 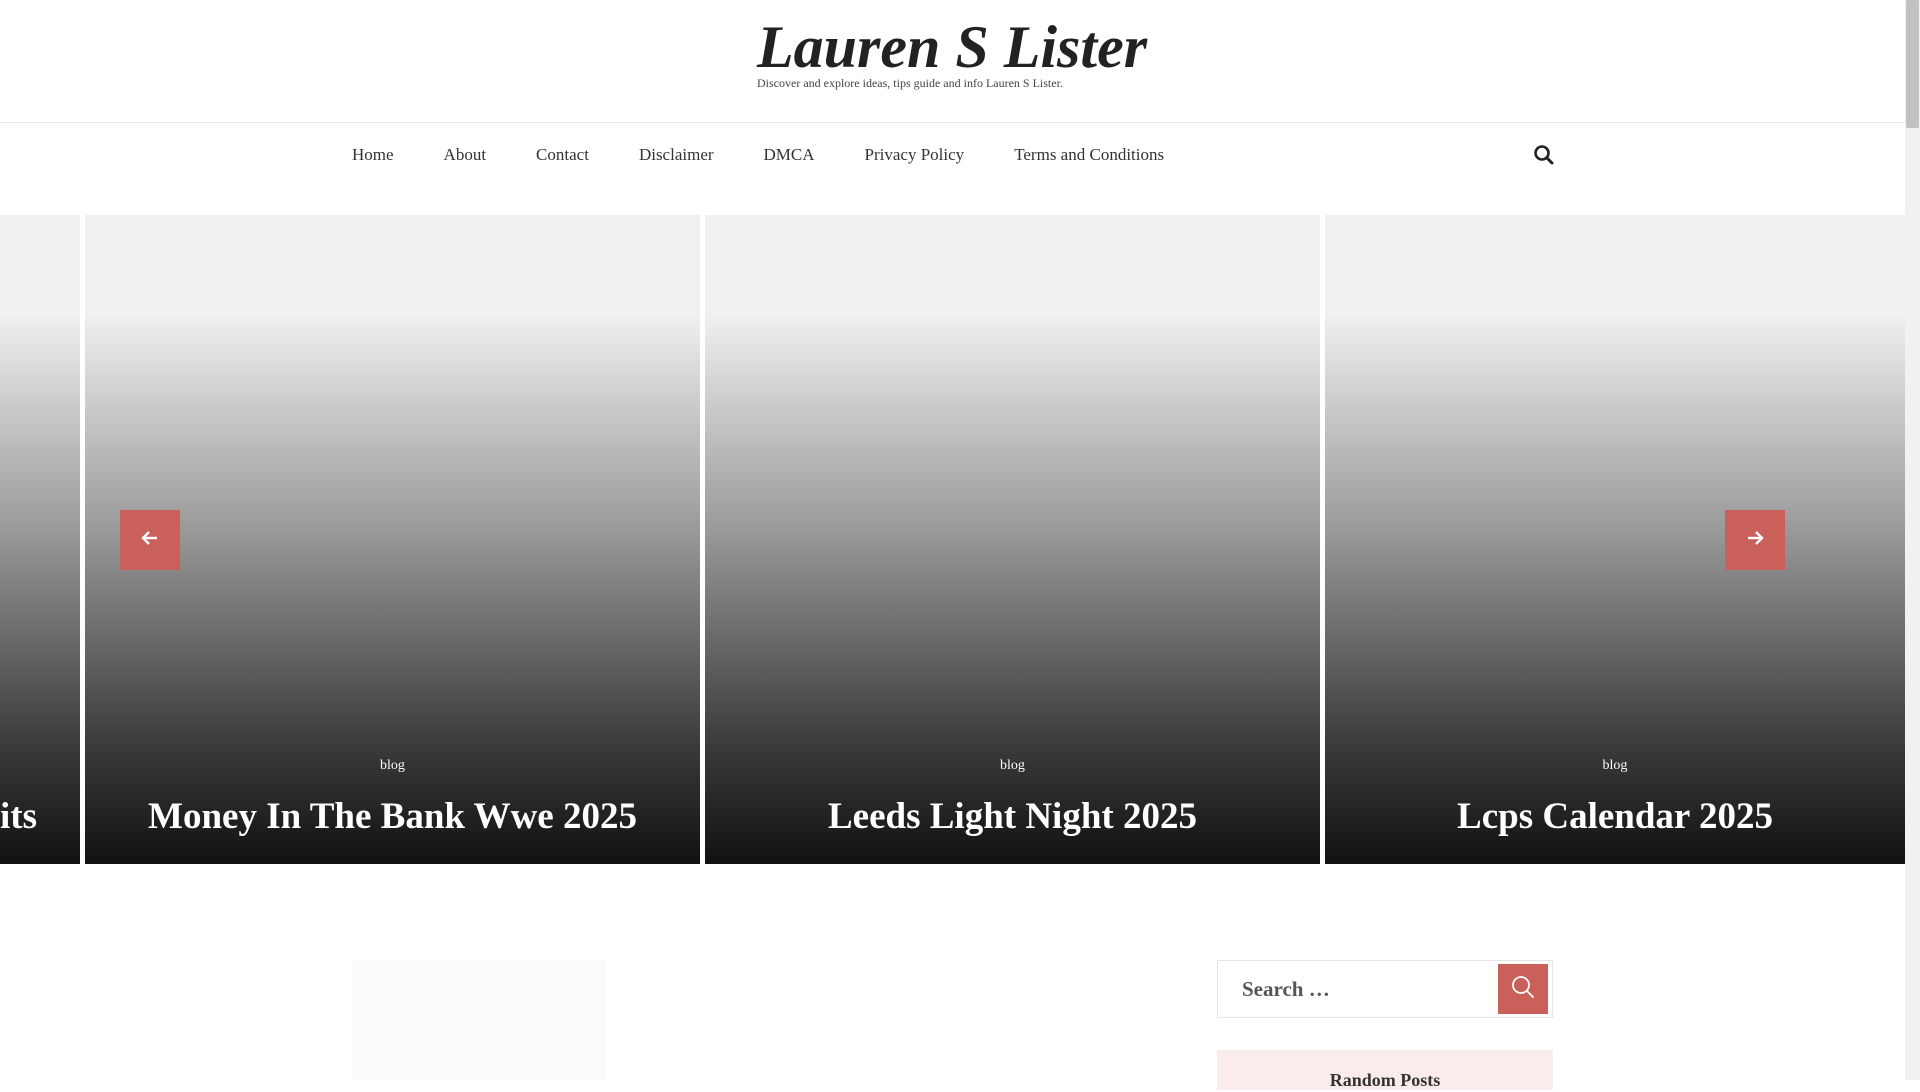 I want to click on site-title: Lauren S Lister, so click(x=952, y=47).